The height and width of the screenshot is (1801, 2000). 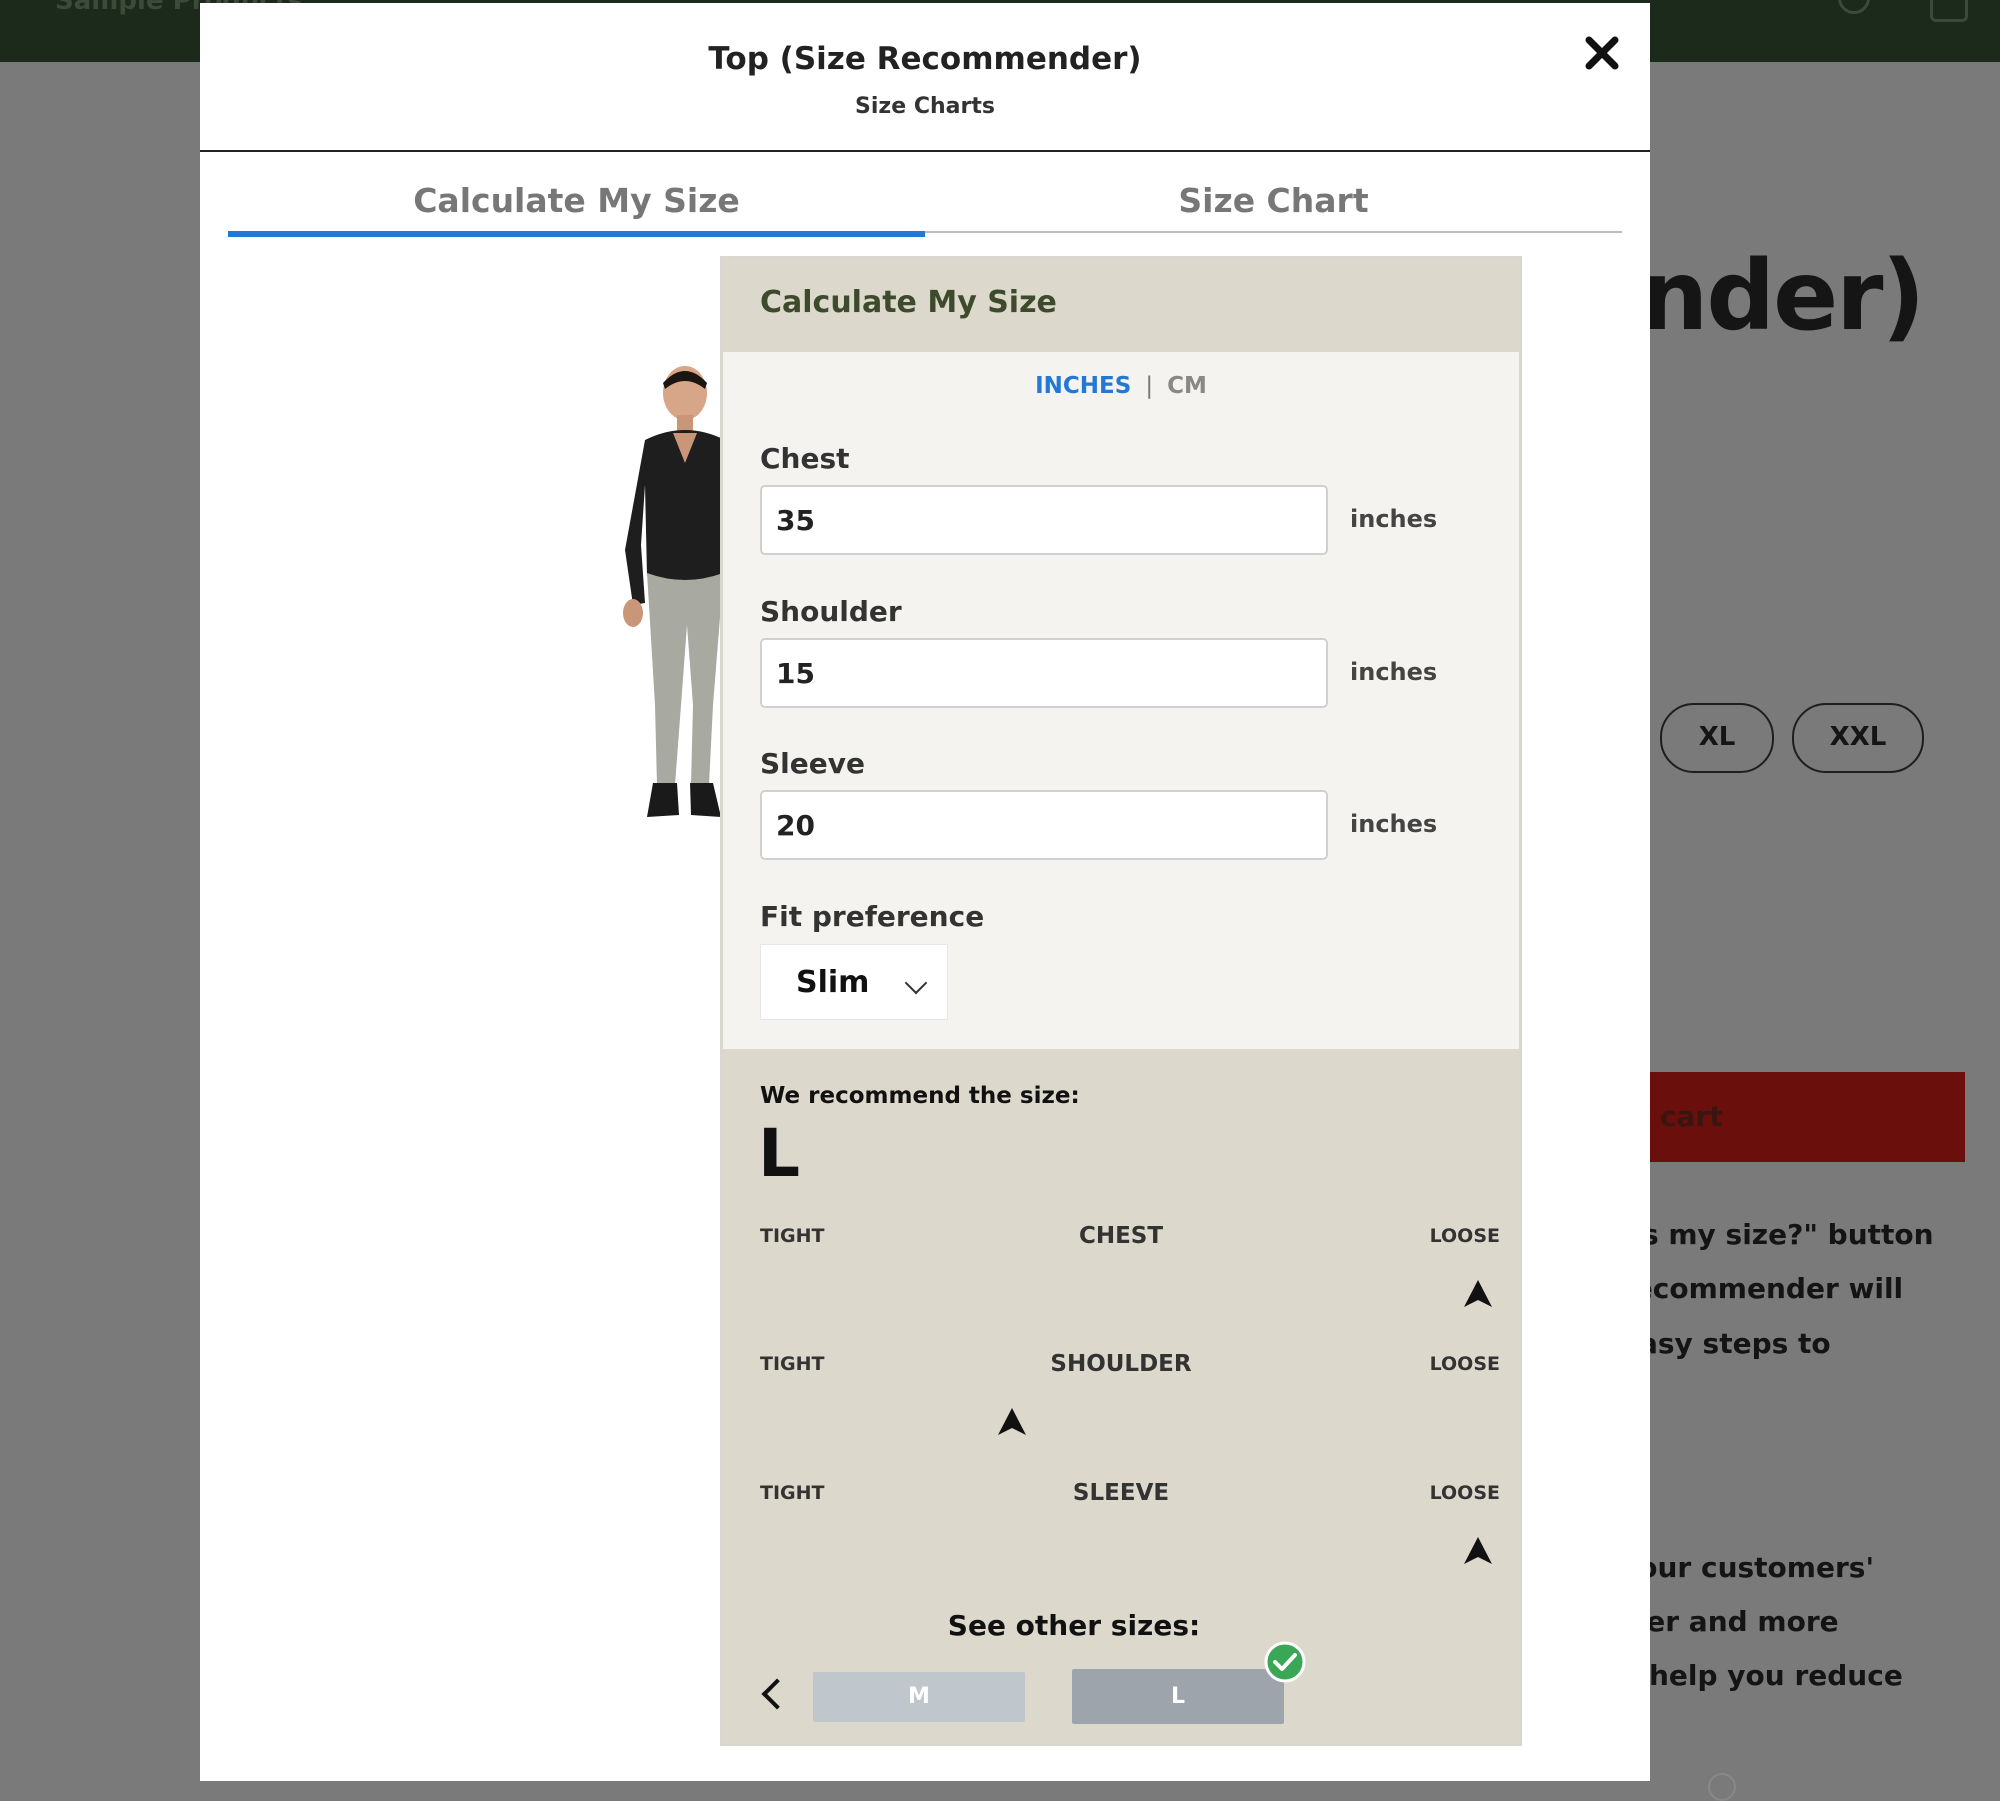 What do you see at coordinates (1121, 305) in the screenshot?
I see `panel-header: Calculate My Size` at bounding box center [1121, 305].